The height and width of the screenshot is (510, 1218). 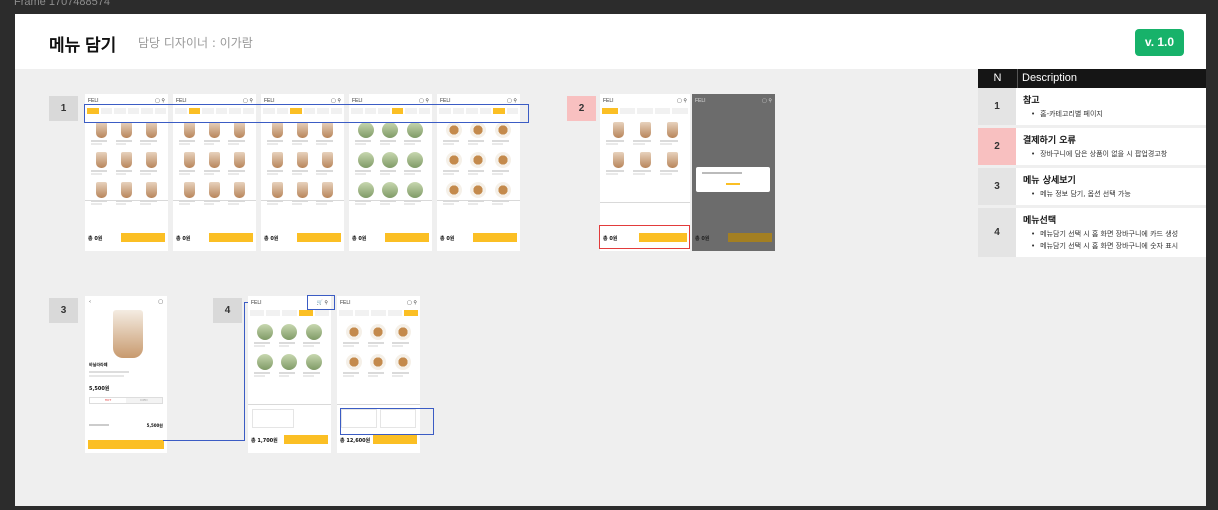 What do you see at coordinates (273, 418) in the screenshot?
I see `cart-card` at bounding box center [273, 418].